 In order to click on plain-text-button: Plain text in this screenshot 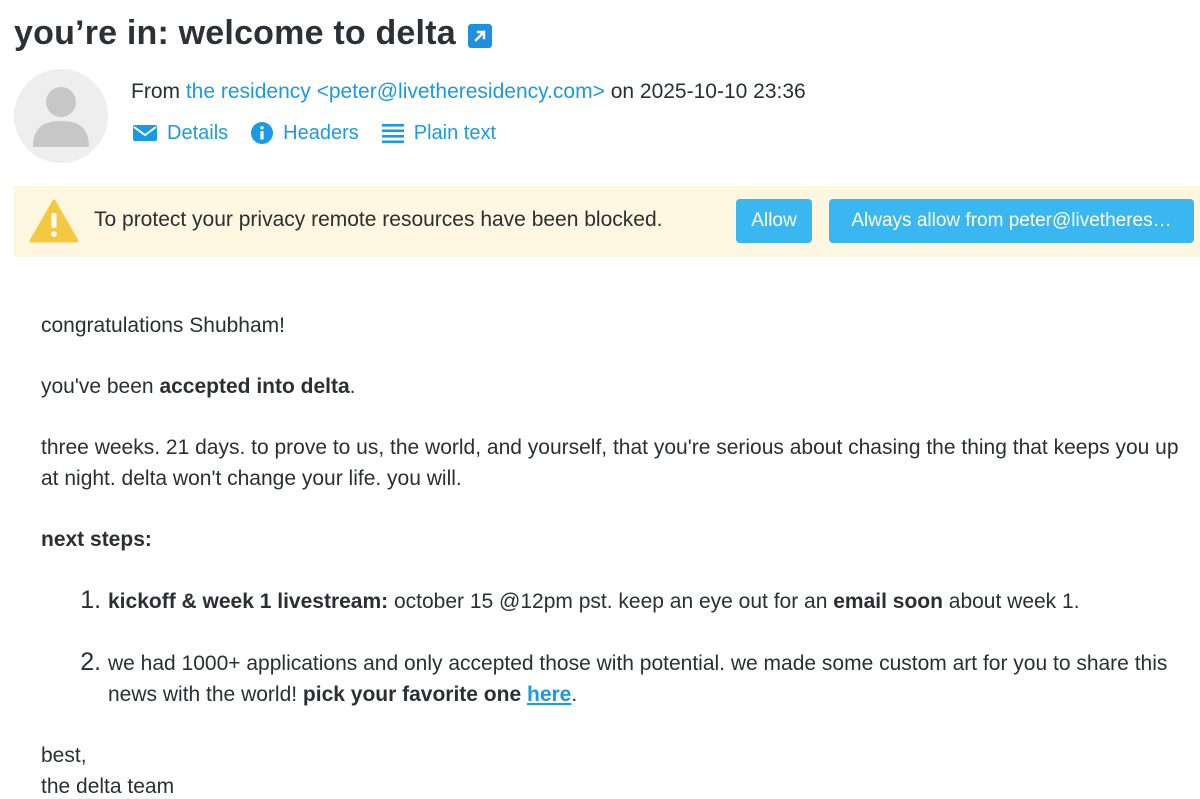, I will do `click(438, 133)`.